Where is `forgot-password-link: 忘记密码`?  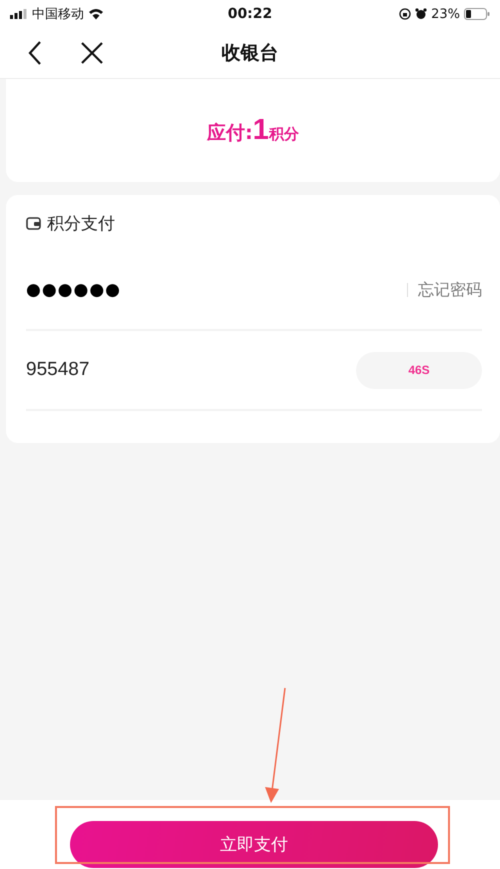
forgot-password-link: 忘记密码 is located at coordinates (450, 290).